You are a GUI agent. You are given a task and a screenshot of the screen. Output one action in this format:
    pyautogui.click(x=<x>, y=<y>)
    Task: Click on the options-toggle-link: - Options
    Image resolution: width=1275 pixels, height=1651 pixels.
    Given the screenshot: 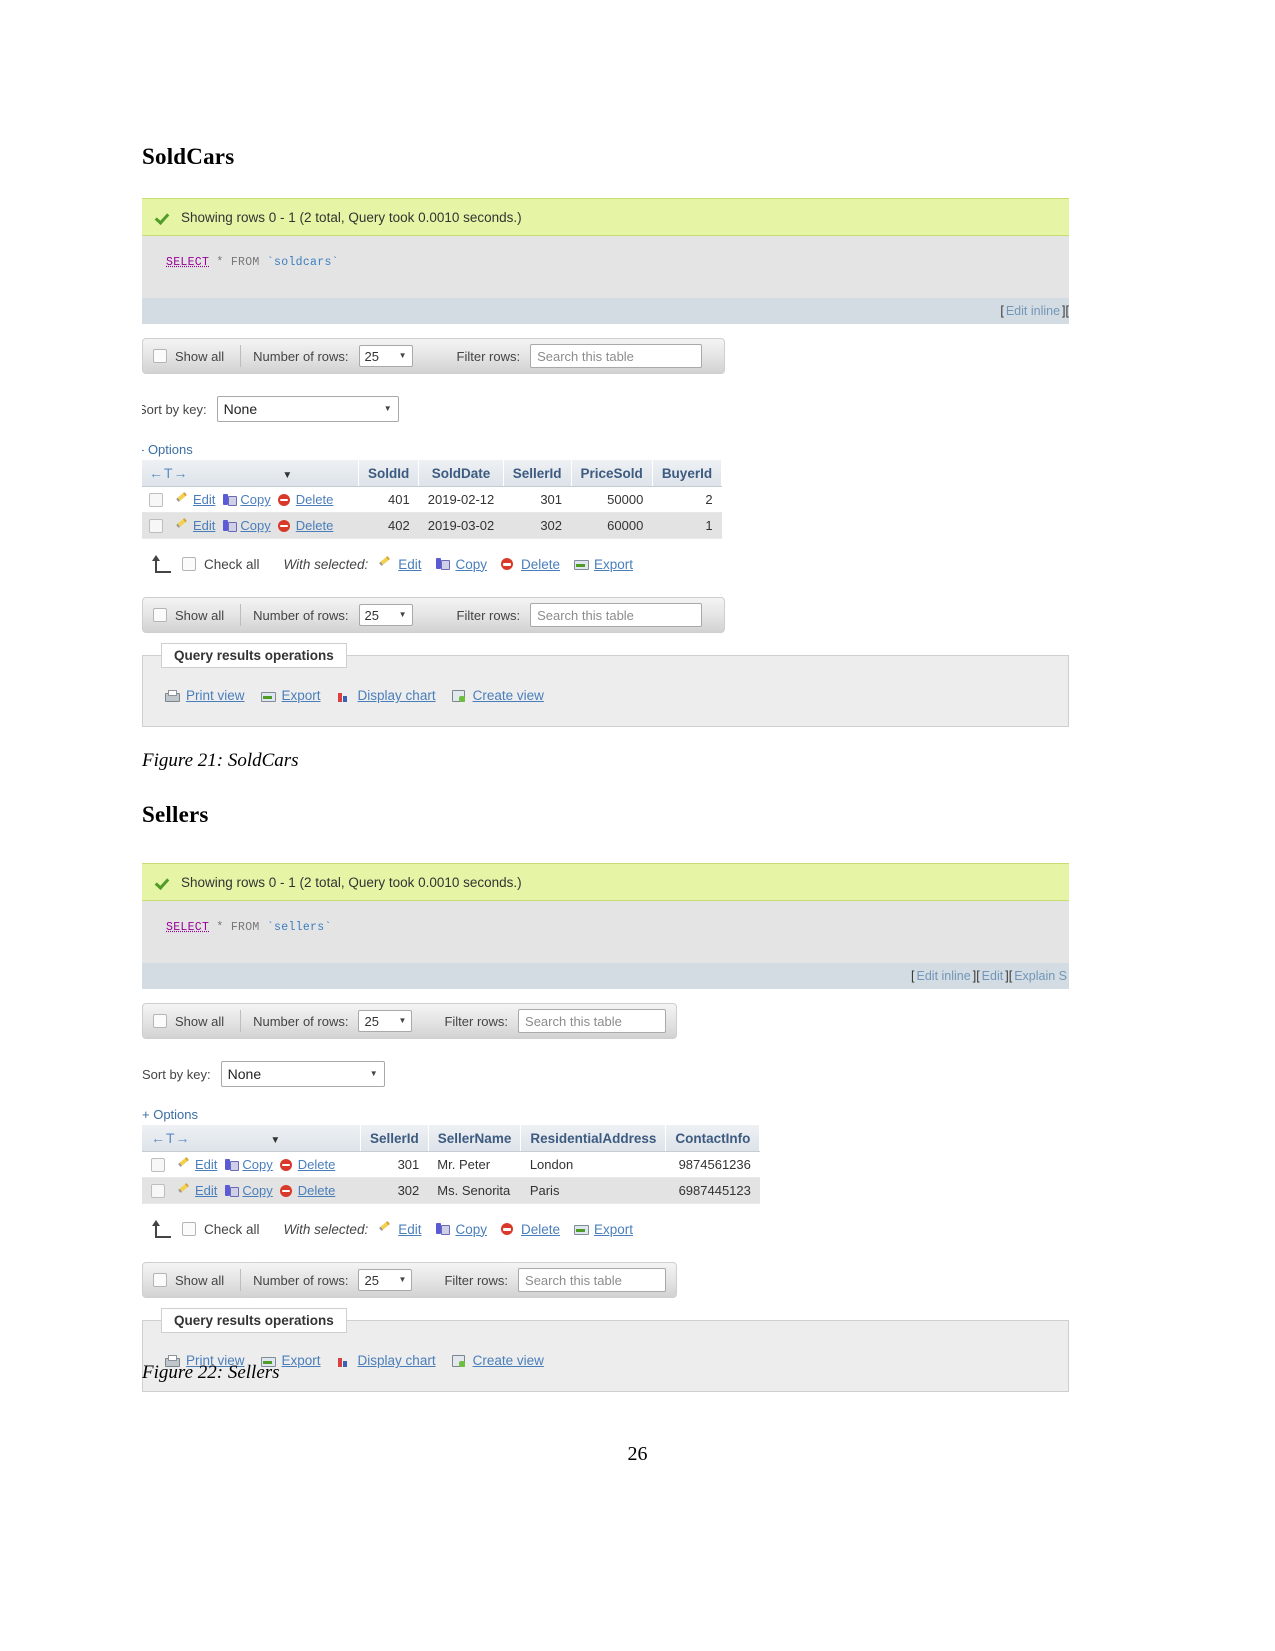 What is the action you would take?
    pyautogui.click(x=605, y=449)
    